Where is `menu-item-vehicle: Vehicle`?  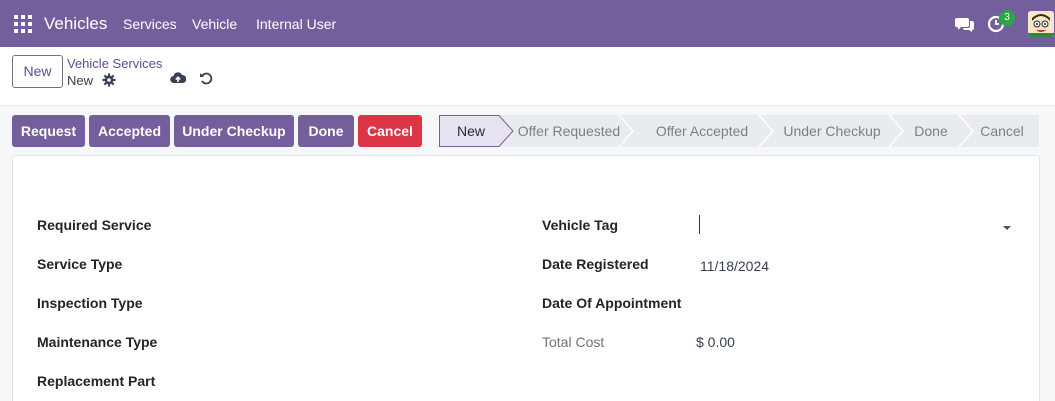 menu-item-vehicle: Vehicle is located at coordinates (214, 24).